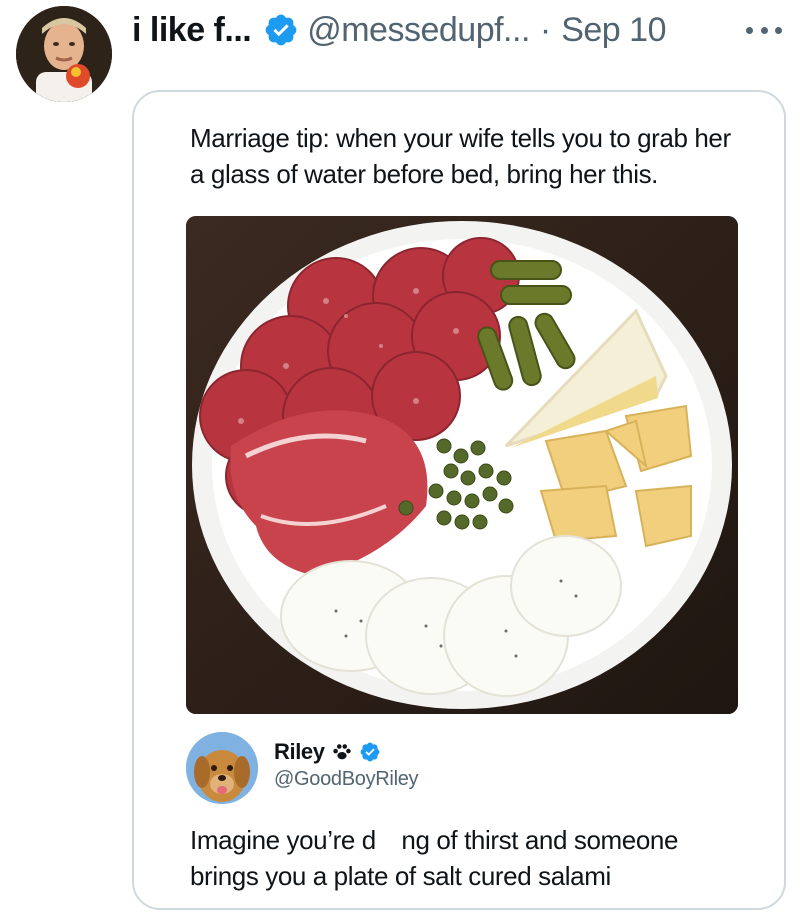 The image size is (800, 921). I want to click on reply-verified-badge-icon, so click(370, 752).